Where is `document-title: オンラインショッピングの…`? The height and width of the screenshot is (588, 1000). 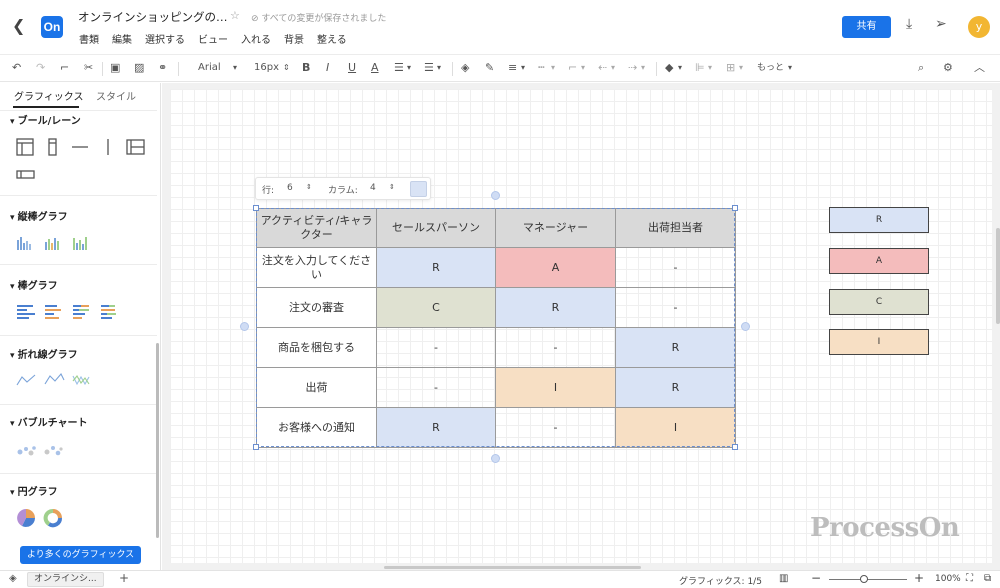
document-title: オンラインショッピングの… is located at coordinates (153, 17).